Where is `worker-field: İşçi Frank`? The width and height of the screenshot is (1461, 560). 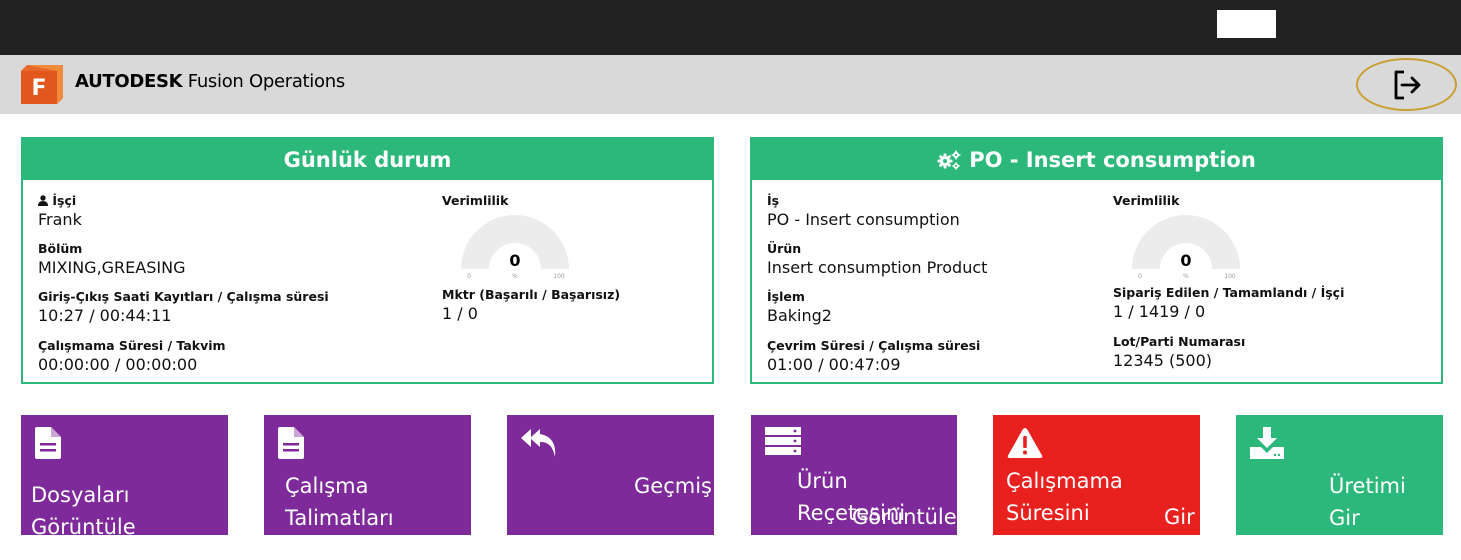 worker-field: İşçi Frank is located at coordinates (60, 211).